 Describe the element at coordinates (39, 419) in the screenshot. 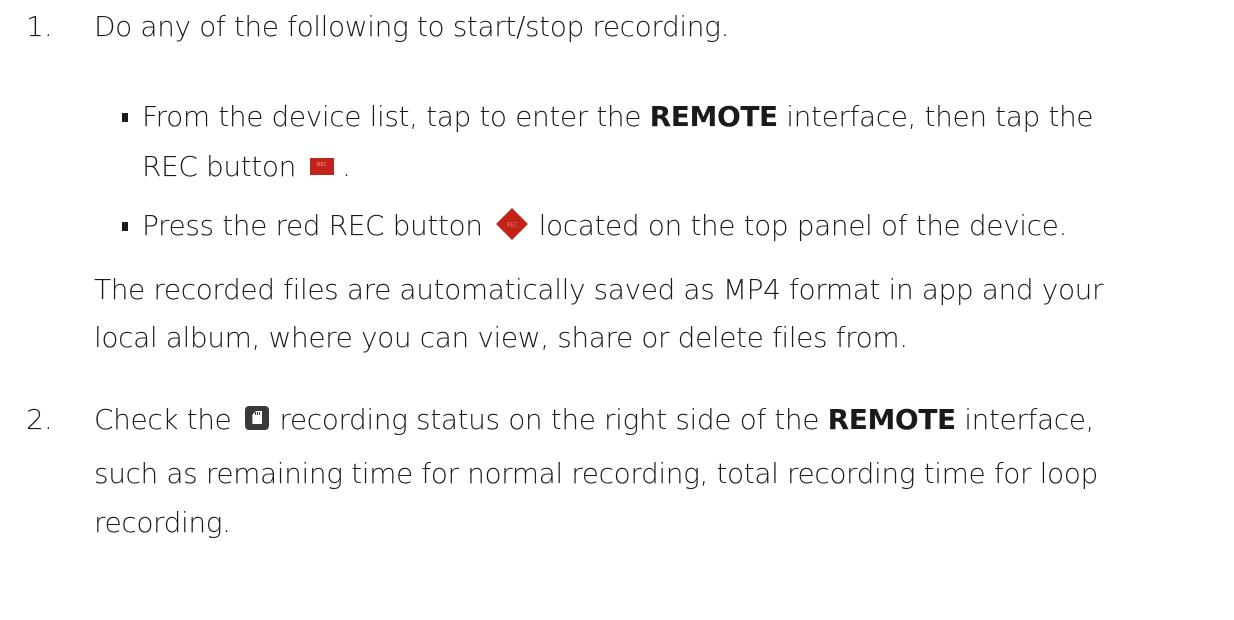

I see `step-2-number: 2.` at that location.